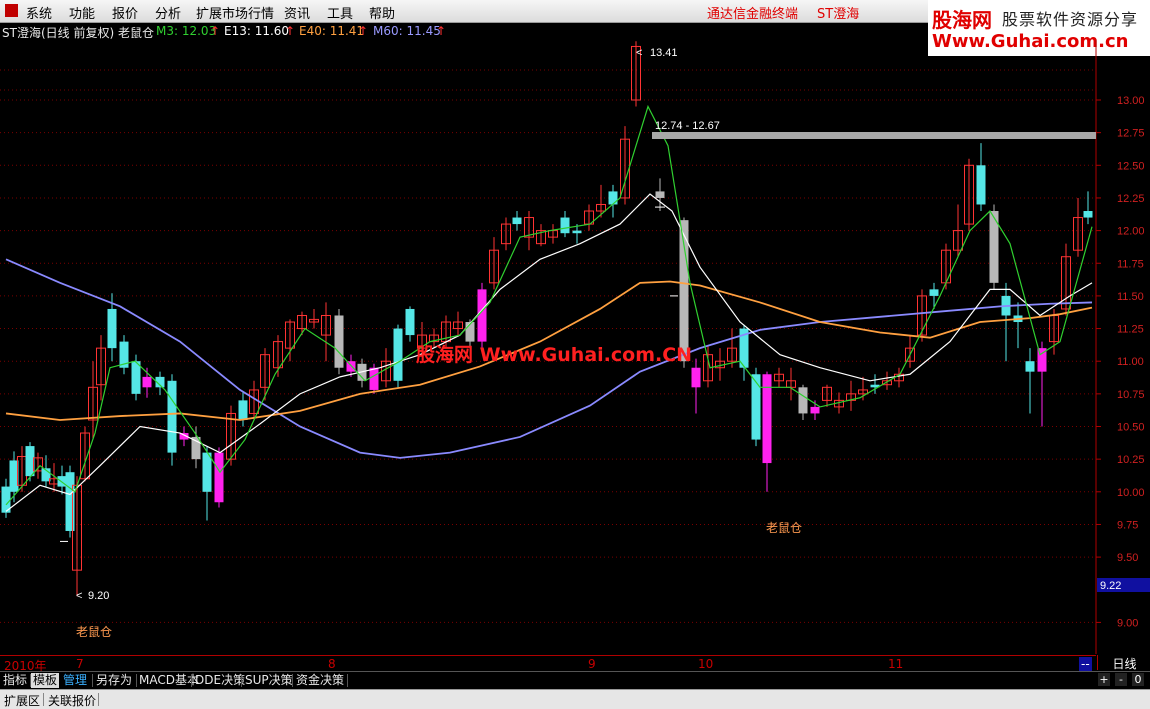  Describe the element at coordinates (1130, 330) in the screenshot. I see `axis-tick-label: 11.25` at that location.